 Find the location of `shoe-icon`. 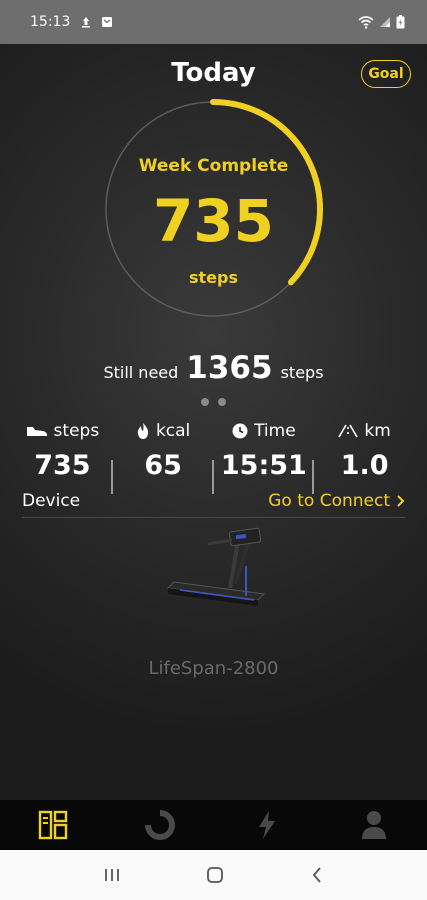

shoe-icon is located at coordinates (36, 431).